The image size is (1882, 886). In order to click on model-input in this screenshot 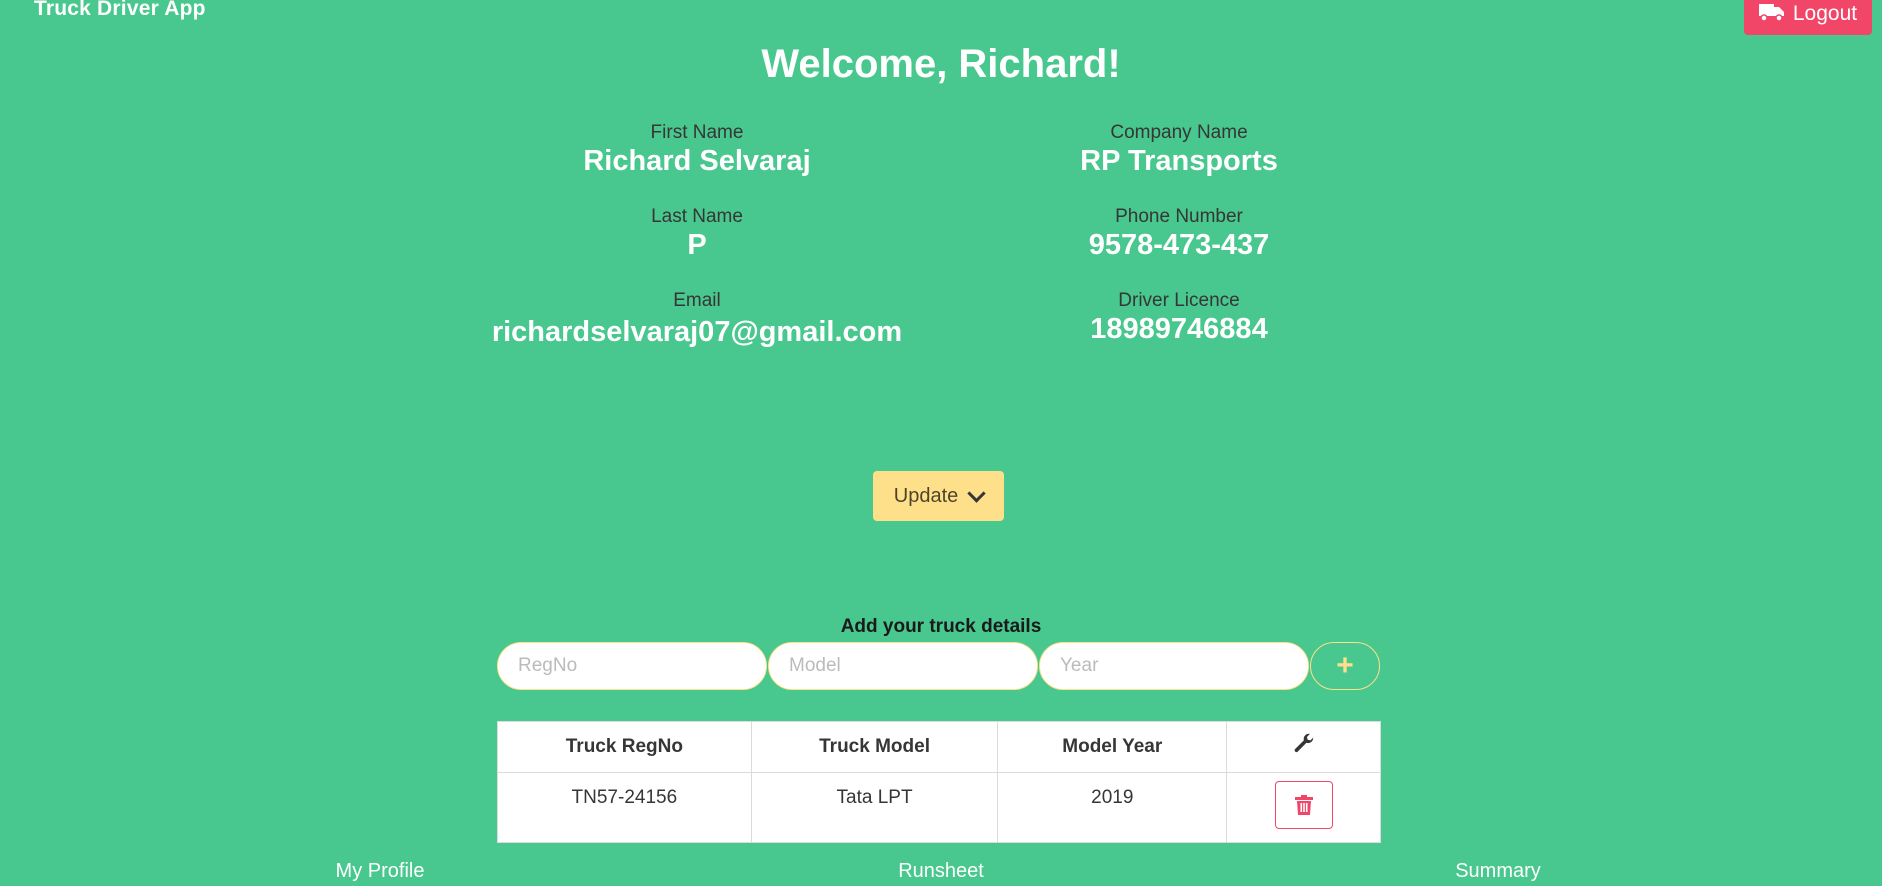, I will do `click(903, 666)`.